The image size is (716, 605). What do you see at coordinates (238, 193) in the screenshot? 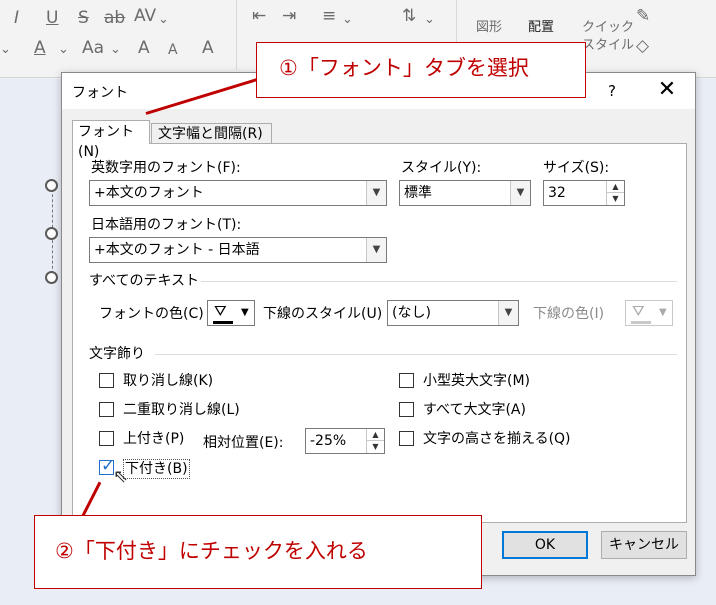
I see `latin-font-select: +本文のフォント ▼` at bounding box center [238, 193].